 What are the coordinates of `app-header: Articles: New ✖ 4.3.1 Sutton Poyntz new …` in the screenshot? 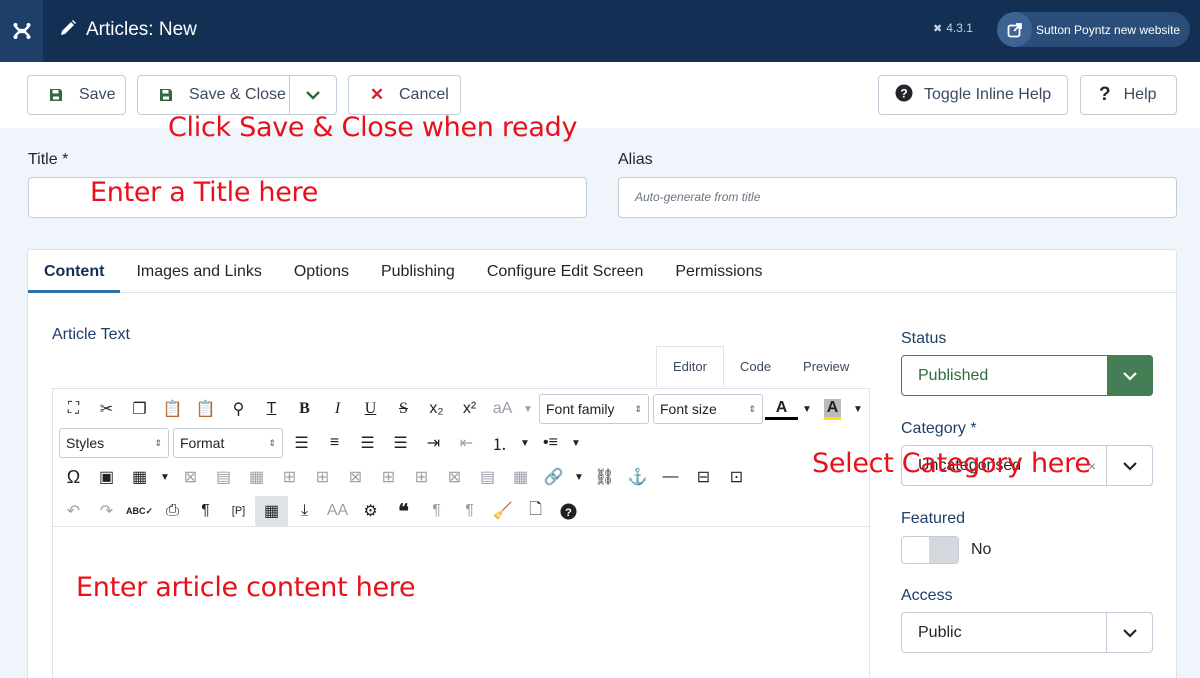 It's located at (600, 31).